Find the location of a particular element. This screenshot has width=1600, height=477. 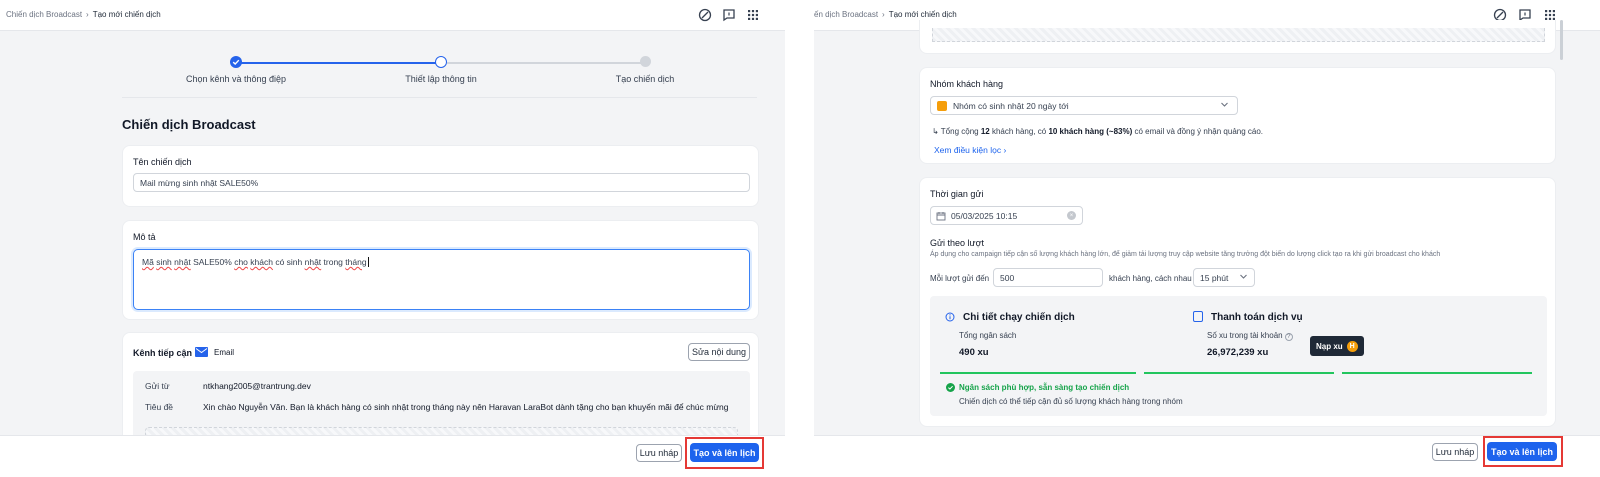

desc-text: trong is located at coordinates (333, 262).